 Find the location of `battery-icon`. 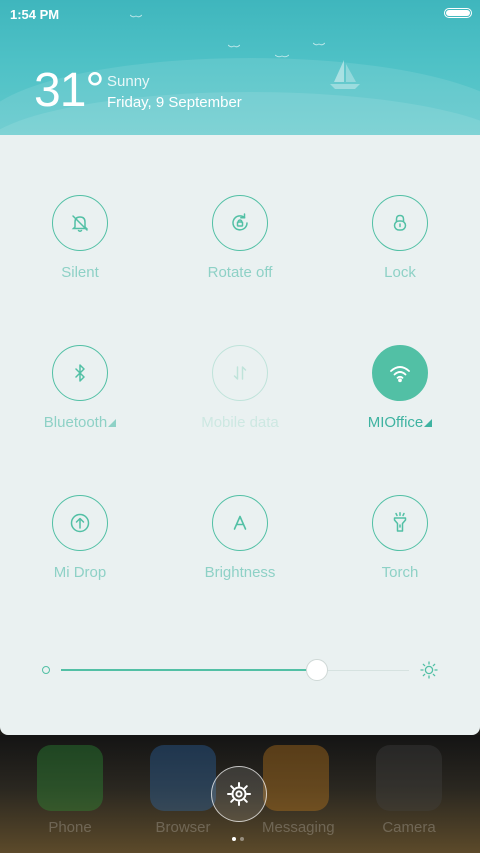

battery-icon is located at coordinates (458, 13).